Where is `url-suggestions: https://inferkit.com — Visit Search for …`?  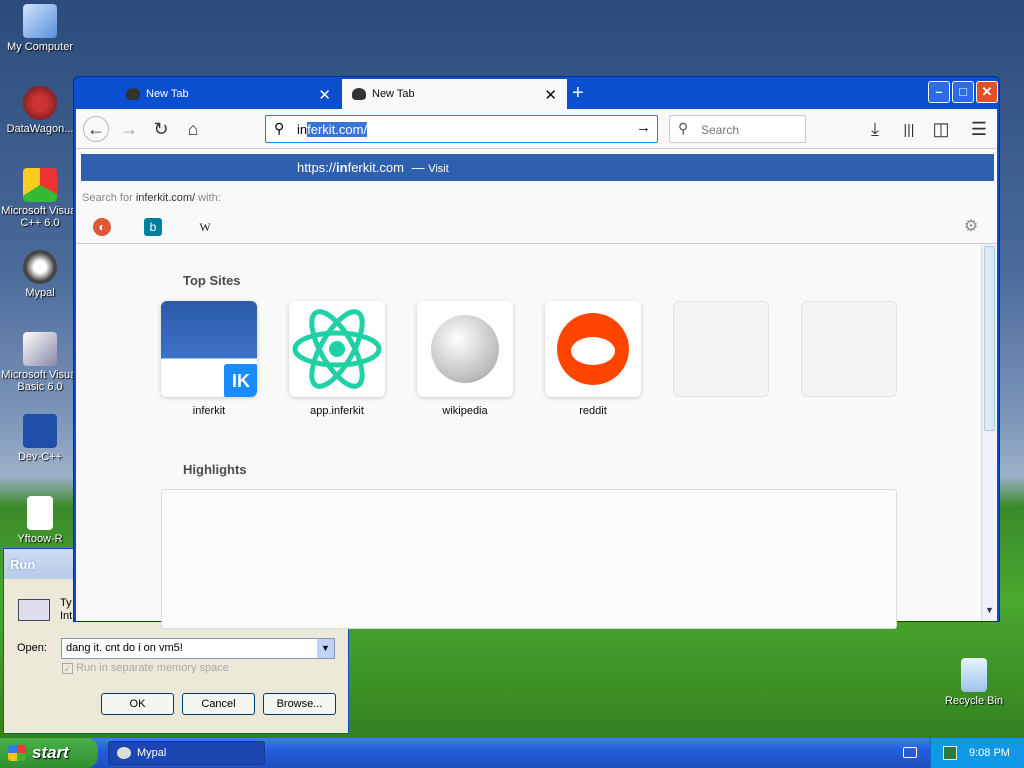
url-suggestions: https://inferkit.com — Visit Search for … is located at coordinates (536, 196).